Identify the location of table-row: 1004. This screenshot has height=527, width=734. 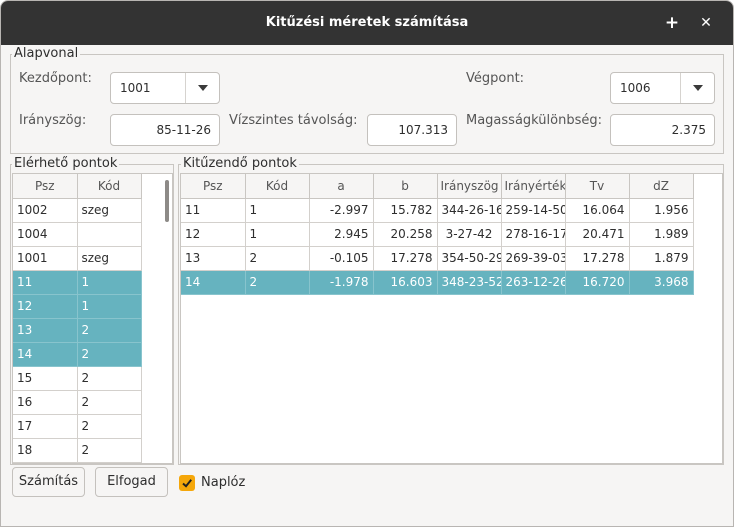
(77, 234).